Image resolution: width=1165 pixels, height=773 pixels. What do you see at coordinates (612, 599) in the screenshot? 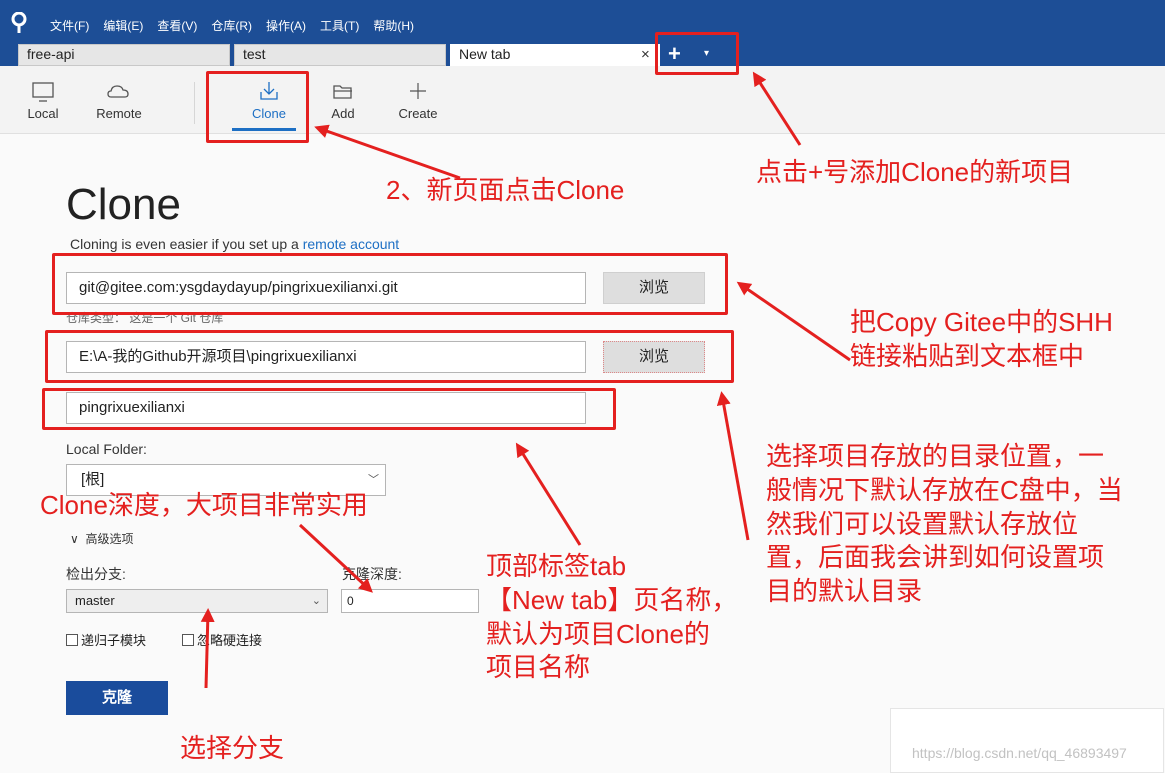
I see `annotation-line: 【New tab】页名称，` at bounding box center [612, 599].